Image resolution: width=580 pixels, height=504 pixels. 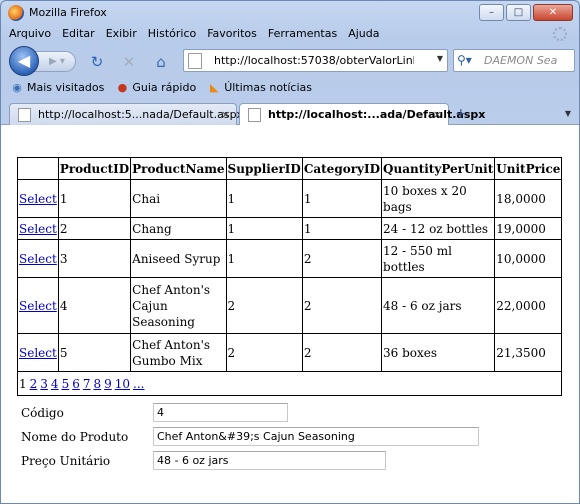 What do you see at coordinates (57, 87) in the screenshot?
I see `bookmark-mais-visitados: ◉ Mais visitados` at bounding box center [57, 87].